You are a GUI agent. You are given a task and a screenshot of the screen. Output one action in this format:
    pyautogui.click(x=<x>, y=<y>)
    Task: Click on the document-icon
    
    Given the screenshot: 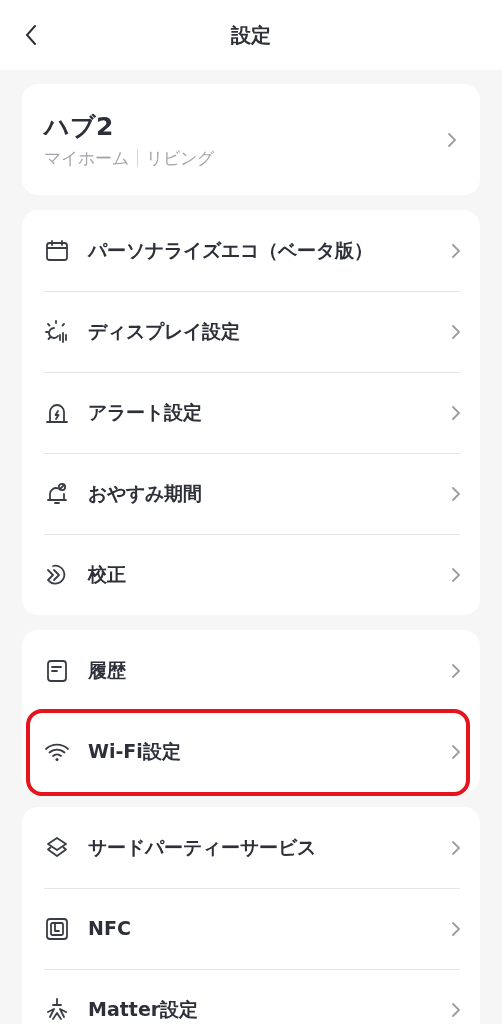 What is the action you would take?
    pyautogui.click(x=57, y=670)
    